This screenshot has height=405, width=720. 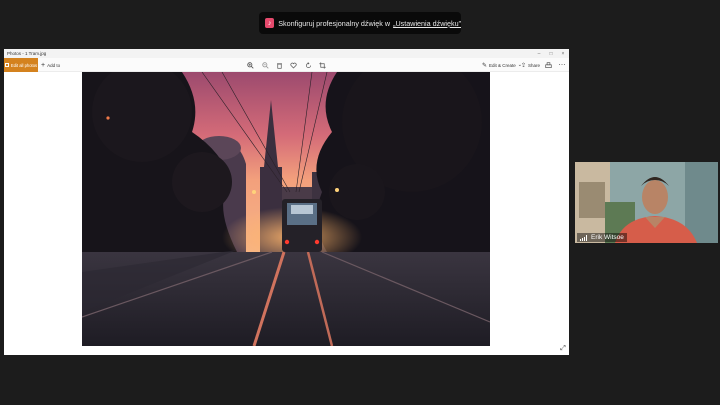 I want to click on share-icon: ⇪, so click(x=524, y=65).